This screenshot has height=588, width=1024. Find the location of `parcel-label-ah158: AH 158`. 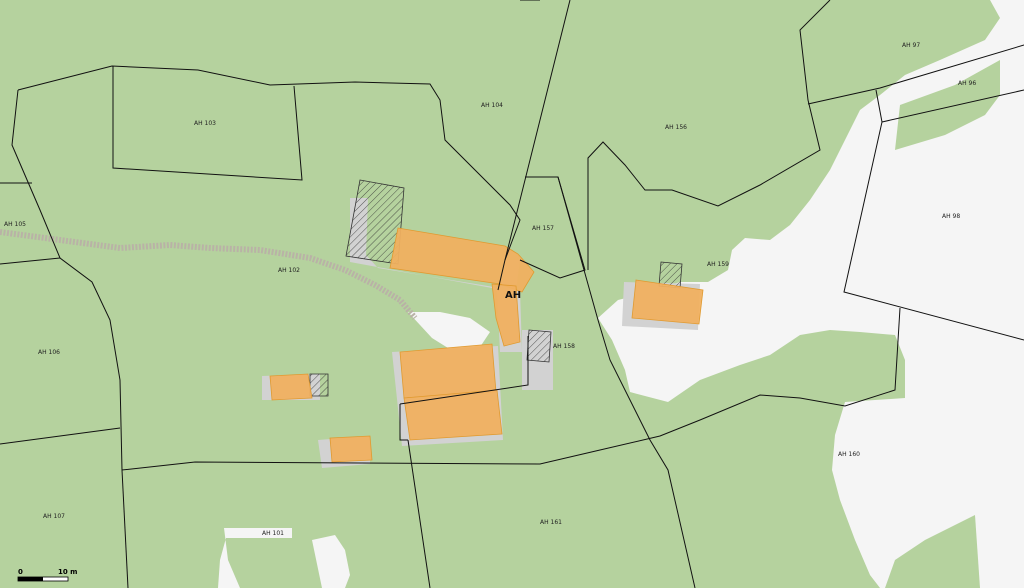

parcel-label-ah158: AH 158 is located at coordinates (564, 346).